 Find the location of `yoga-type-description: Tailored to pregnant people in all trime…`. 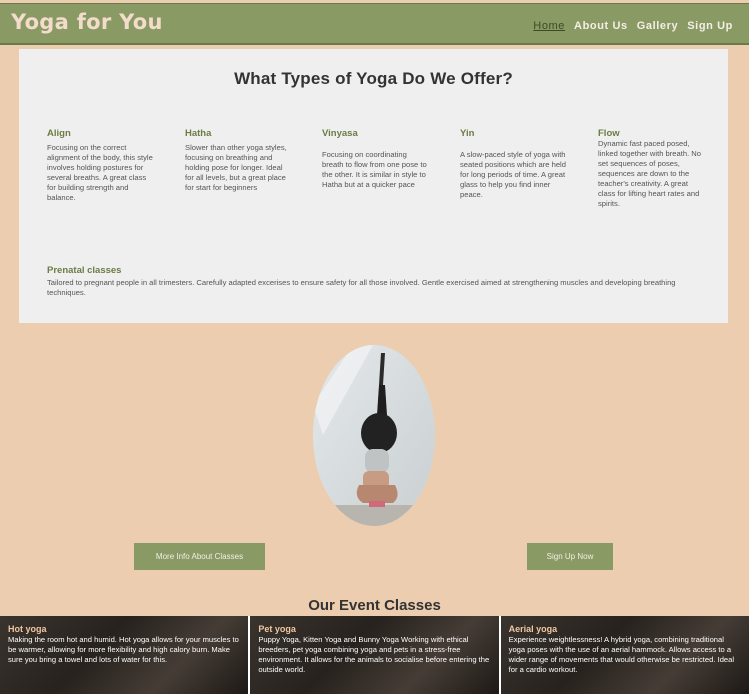

yoga-type-description: Tailored to pregnant people in all trime… is located at coordinates (361, 287).